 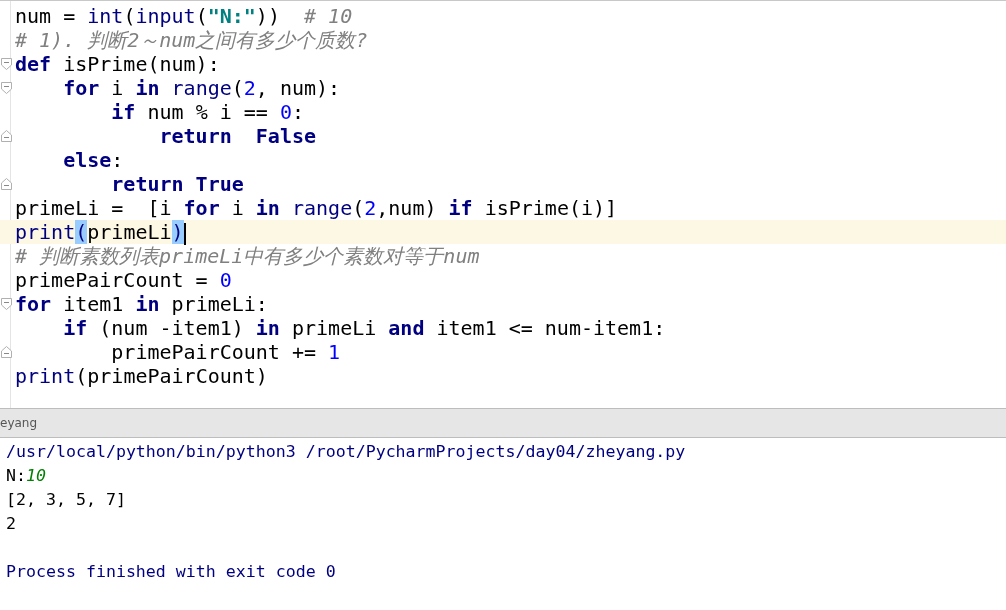 I want to click on code-line: print(primeLi), so click(x=100, y=232).